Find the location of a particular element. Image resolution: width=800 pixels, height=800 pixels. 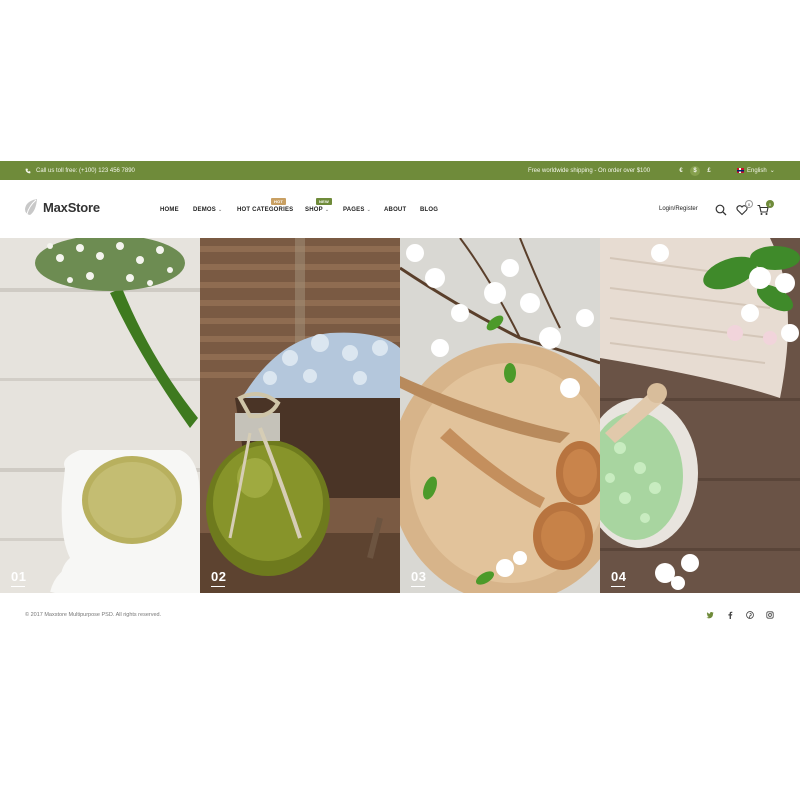

nav-pages: PAGES ⌄ is located at coordinates (363, 210).